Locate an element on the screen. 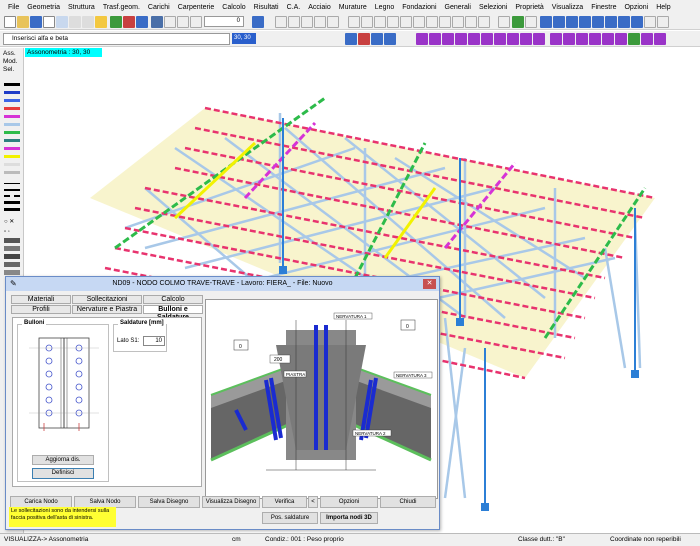 Image resolution: width=700 pixels, height=546 pixels. line-style-medium is located at coordinates (12, 190).